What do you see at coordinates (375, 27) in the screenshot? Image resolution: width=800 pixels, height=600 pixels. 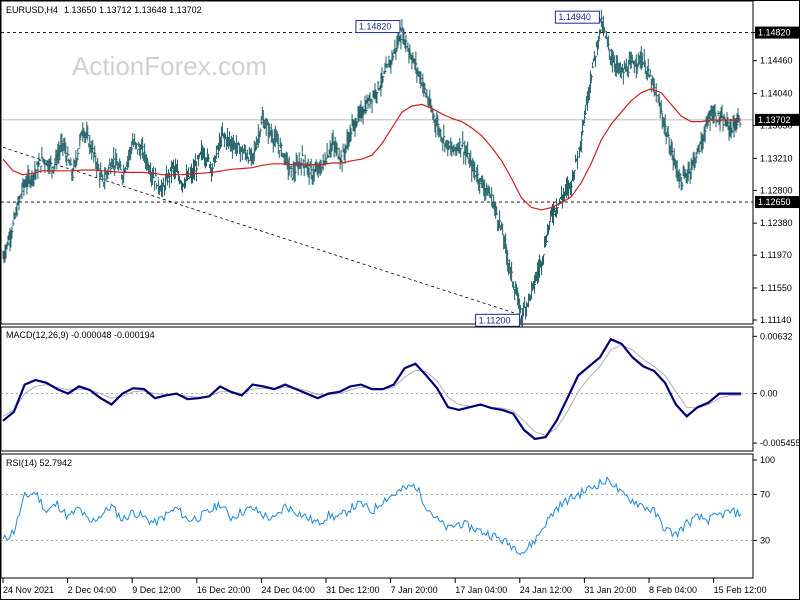 I see `annotation-label: 1.14820` at bounding box center [375, 27].